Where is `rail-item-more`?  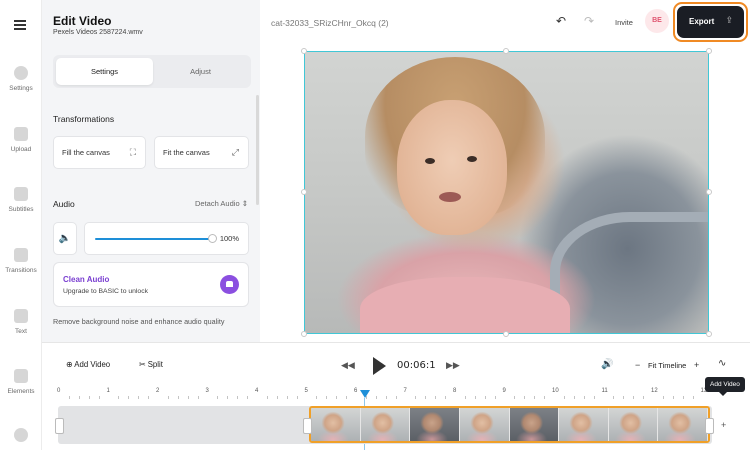 rail-item-more is located at coordinates (21, 437).